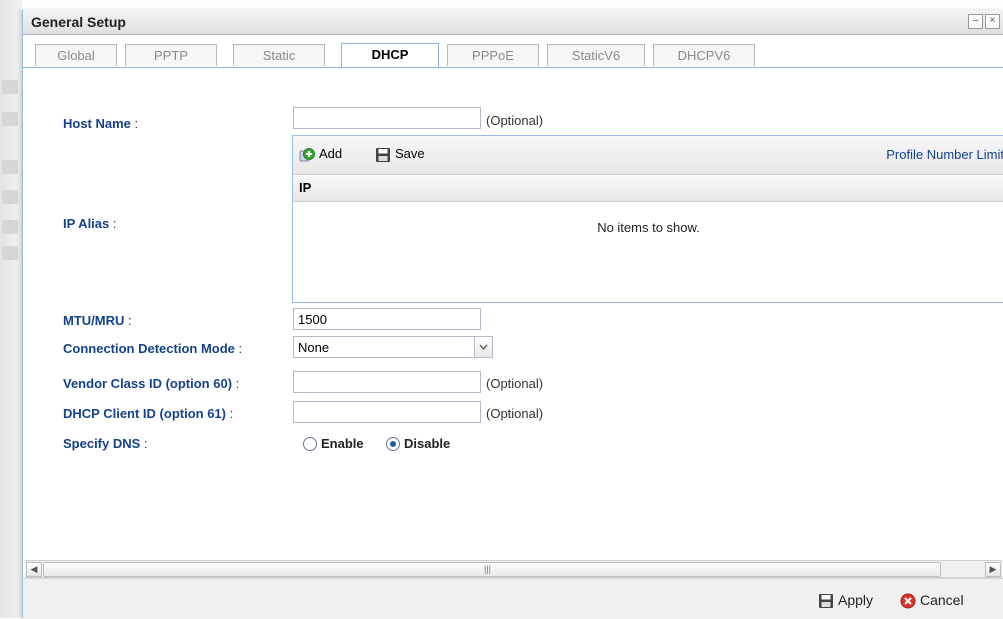  What do you see at coordinates (993, 569) in the screenshot?
I see `scroll-right-icon: ▶` at bounding box center [993, 569].